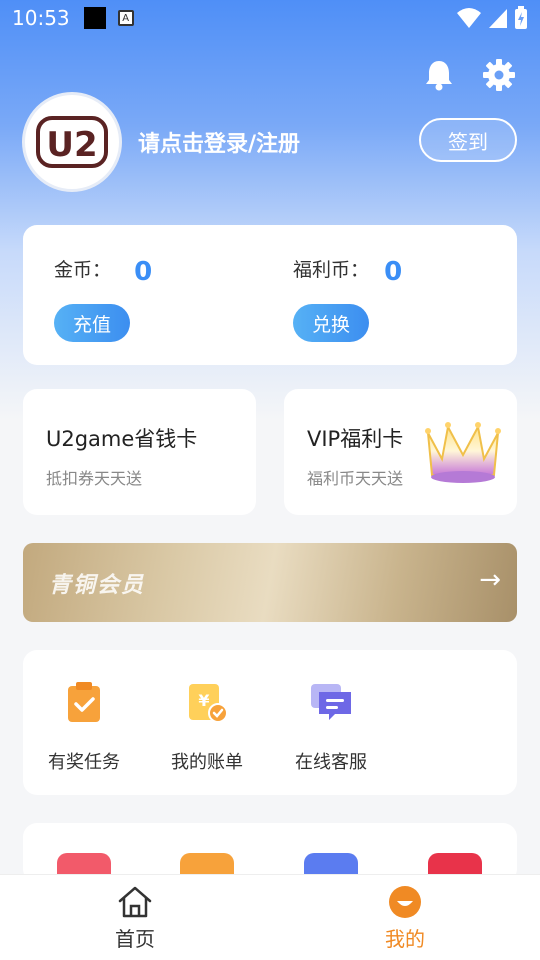  I want to click on nav-mine-label: 我的, so click(405, 939).